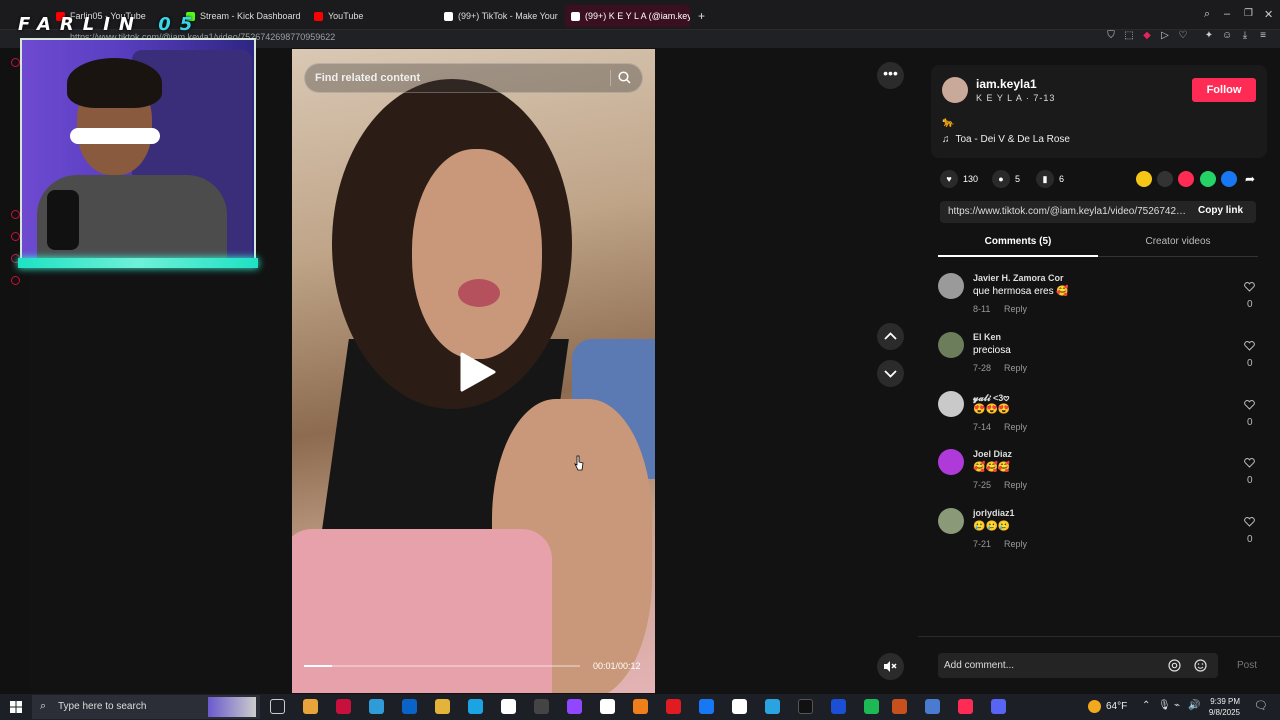  What do you see at coordinates (1129, 36) in the screenshot?
I see `screenshot-icon: ⬚` at bounding box center [1129, 36].